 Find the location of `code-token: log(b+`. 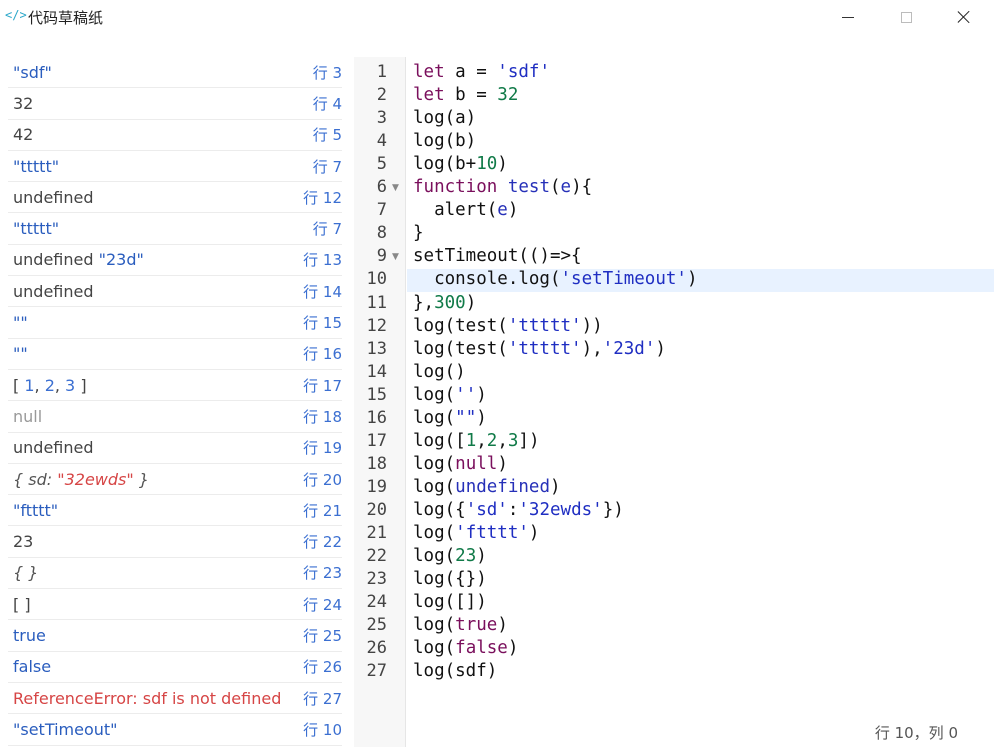

code-token: log(b+ is located at coordinates (445, 164).